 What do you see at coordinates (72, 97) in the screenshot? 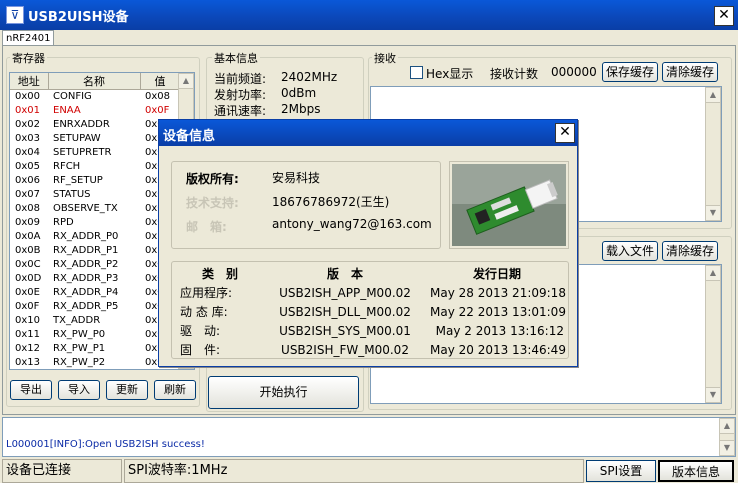
I see `register-name-cell: CONFIG` at bounding box center [72, 97].